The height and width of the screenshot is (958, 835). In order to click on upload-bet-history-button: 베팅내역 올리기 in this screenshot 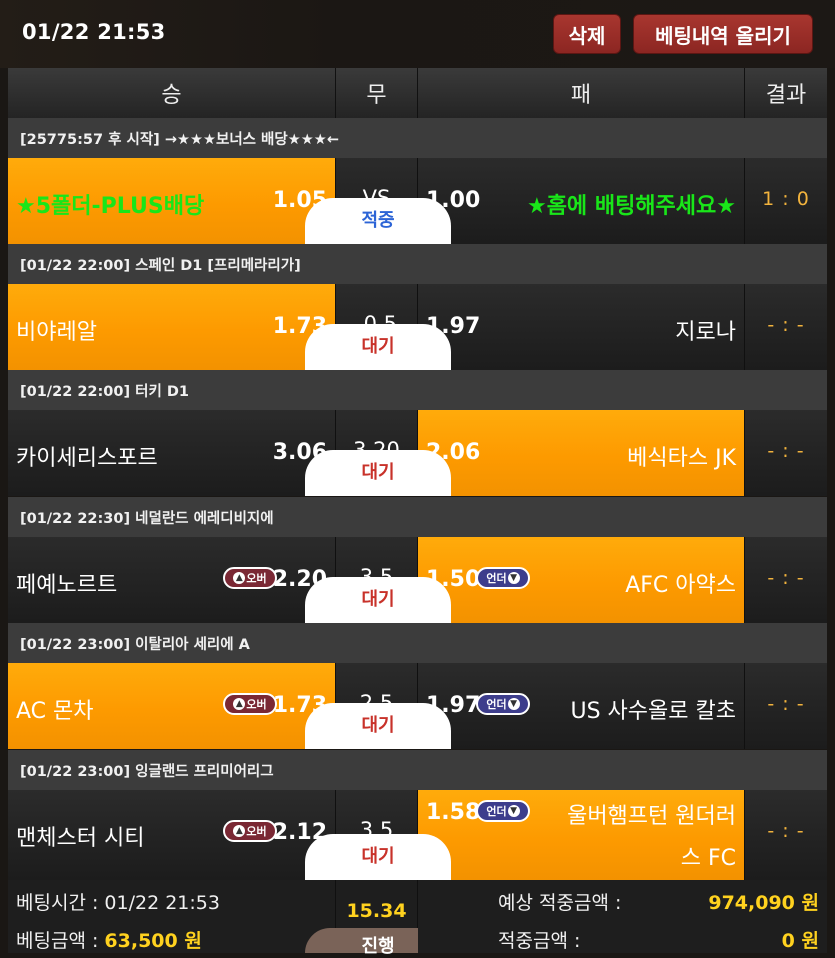, I will do `click(723, 34)`.